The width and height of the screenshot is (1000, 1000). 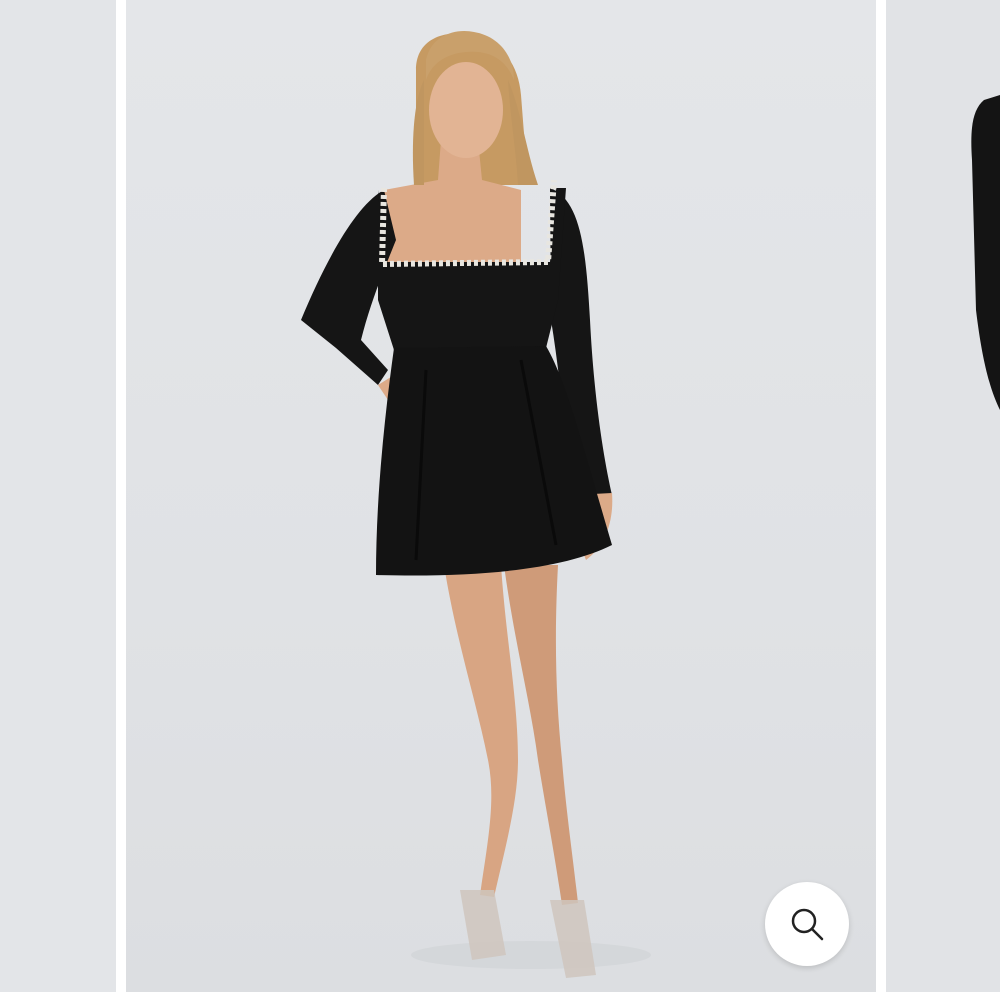 What do you see at coordinates (985, 252) in the screenshot?
I see `next-model-photo-partial` at bounding box center [985, 252].